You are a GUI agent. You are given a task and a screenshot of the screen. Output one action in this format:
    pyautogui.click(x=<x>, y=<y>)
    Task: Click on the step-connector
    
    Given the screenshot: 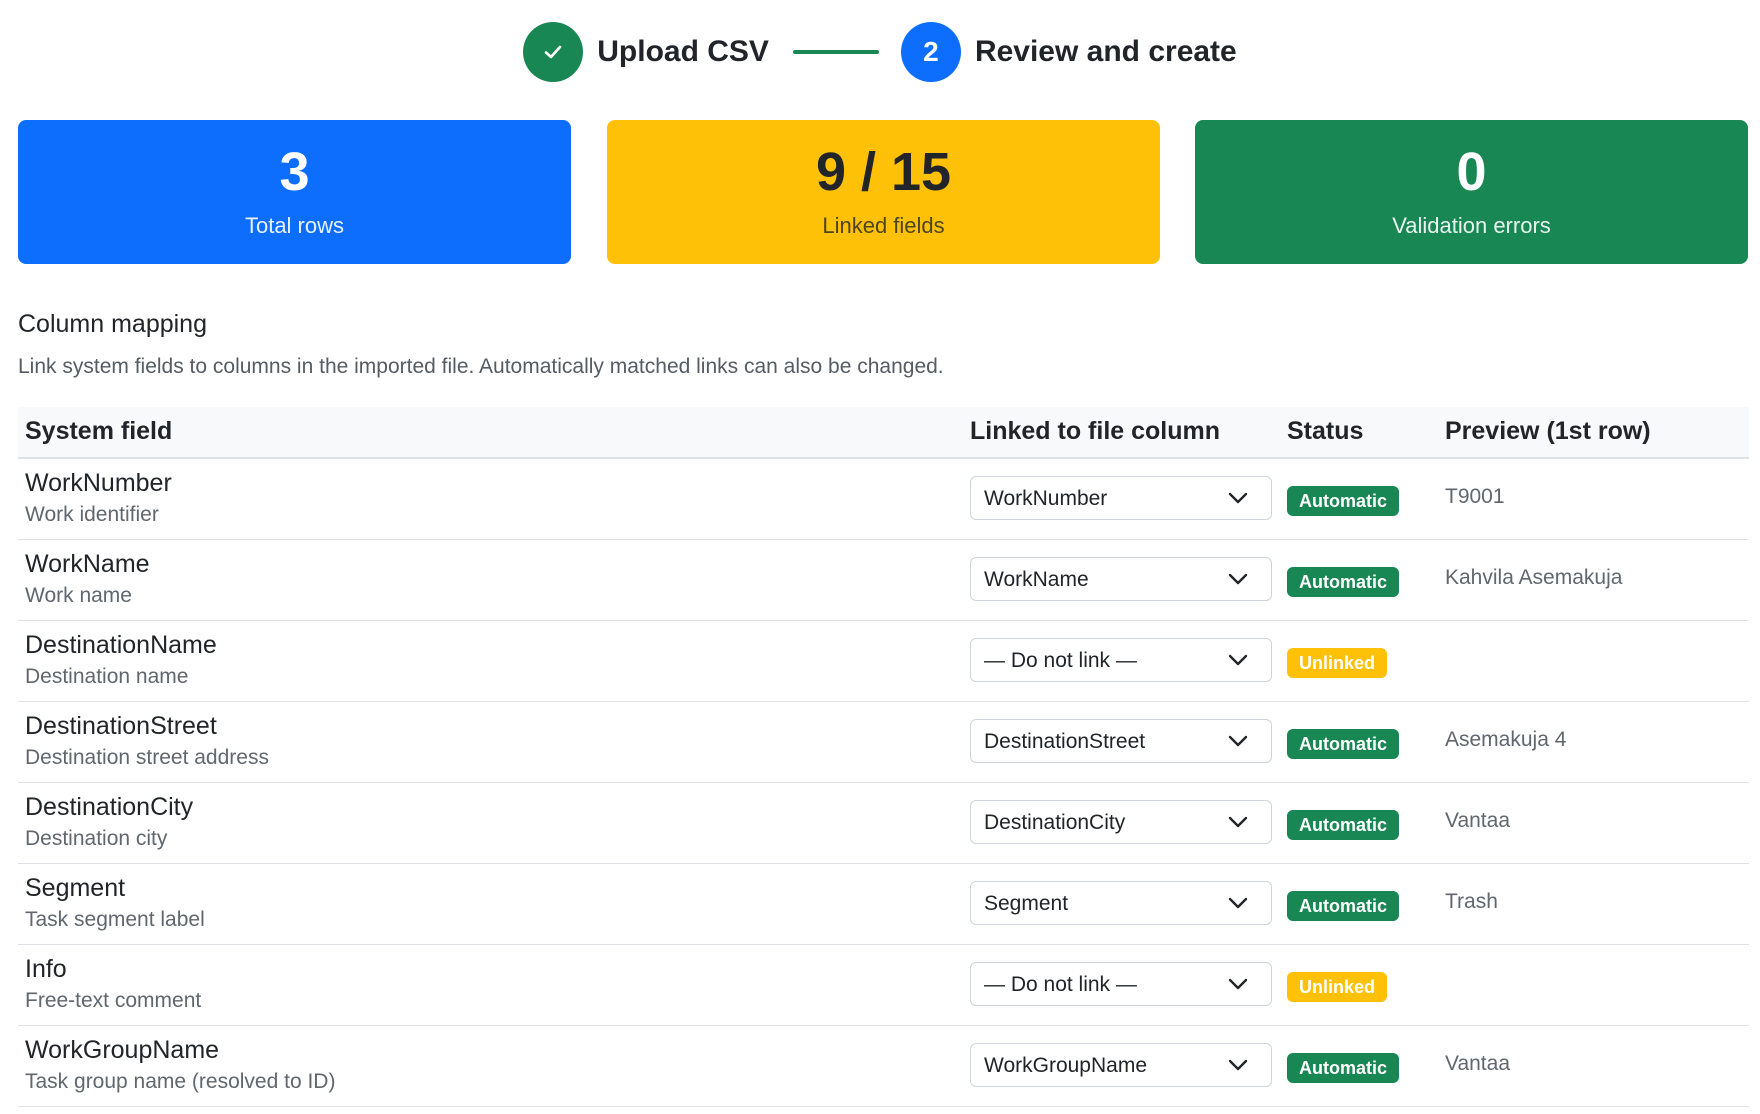 What is the action you would take?
    pyautogui.click(x=835, y=52)
    